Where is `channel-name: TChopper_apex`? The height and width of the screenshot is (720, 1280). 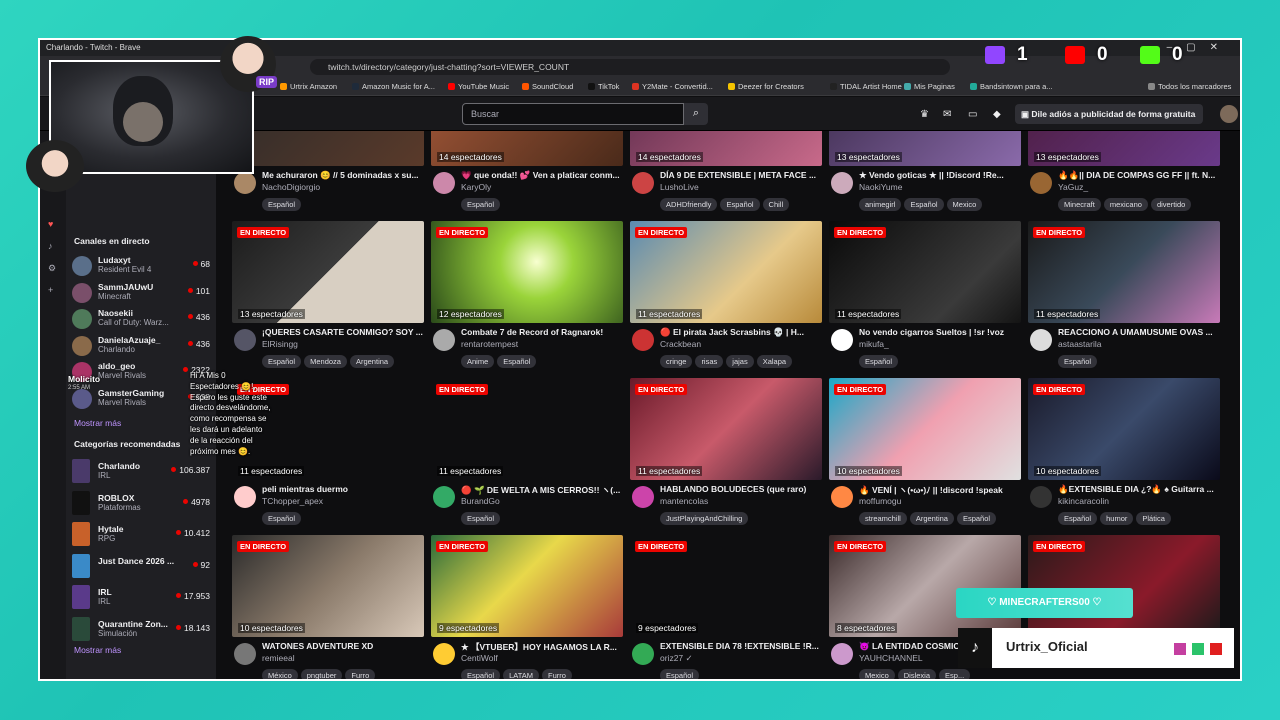
channel-name: TChopper_apex is located at coordinates (292, 501).